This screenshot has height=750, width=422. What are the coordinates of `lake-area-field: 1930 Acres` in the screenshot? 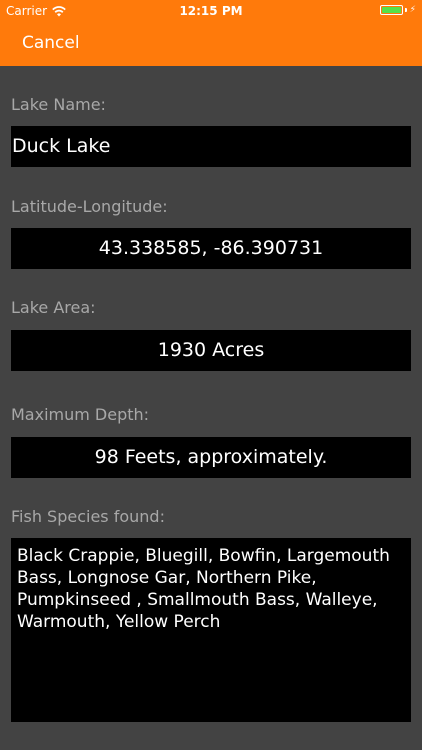 It's located at (211, 350).